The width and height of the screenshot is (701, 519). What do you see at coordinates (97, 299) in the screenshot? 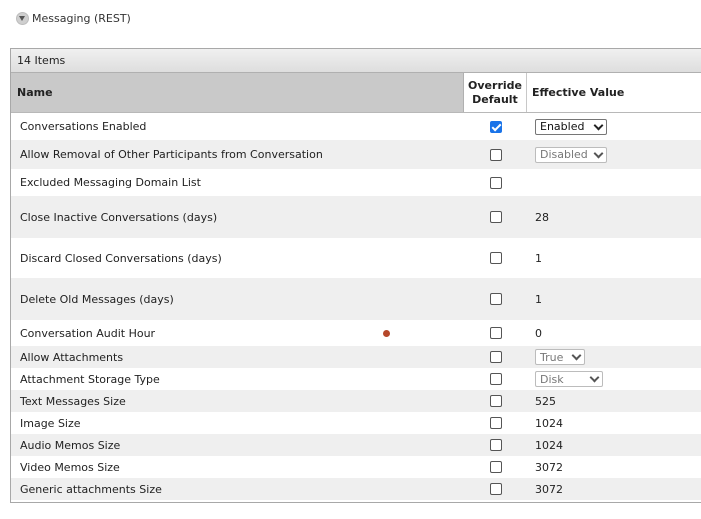
I see `setting-name: Delete Old Messages (days)` at bounding box center [97, 299].